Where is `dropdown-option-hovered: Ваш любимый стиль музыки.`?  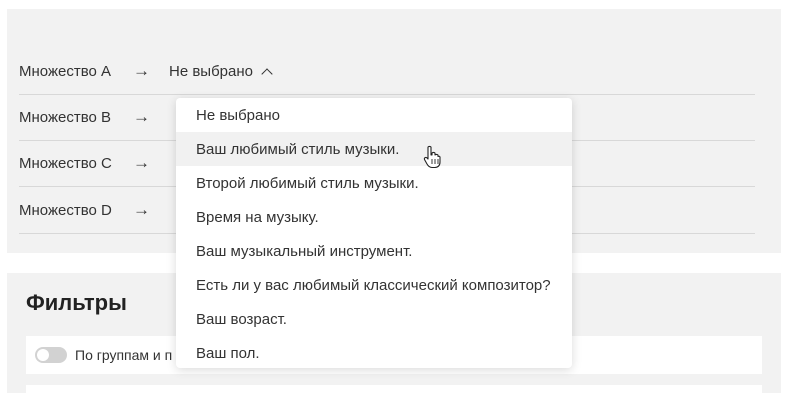 dropdown-option-hovered: Ваш любимый стиль музыки. is located at coordinates (374, 149).